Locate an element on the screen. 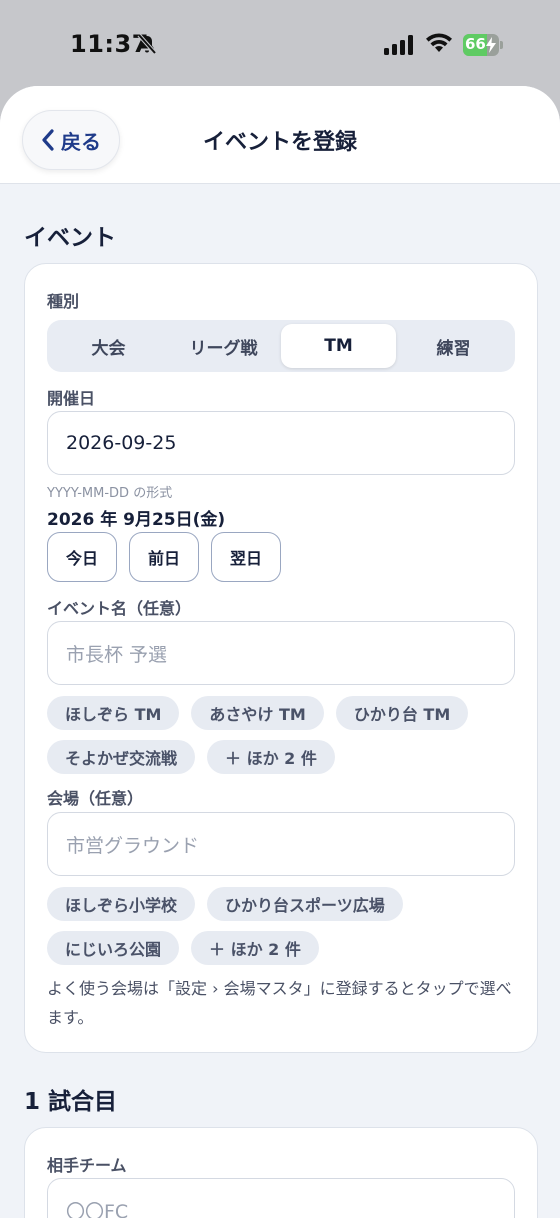 The image size is (560, 1218). event-name-suggestions-row-1: ほしぞら TM あさやけ TM ひかり台 TM is located at coordinates (258, 713).